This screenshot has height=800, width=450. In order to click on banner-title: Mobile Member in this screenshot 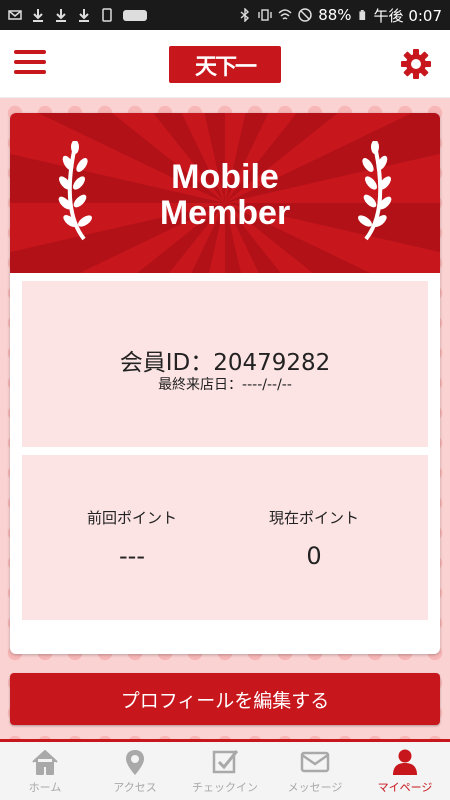, I will do `click(225, 195)`.